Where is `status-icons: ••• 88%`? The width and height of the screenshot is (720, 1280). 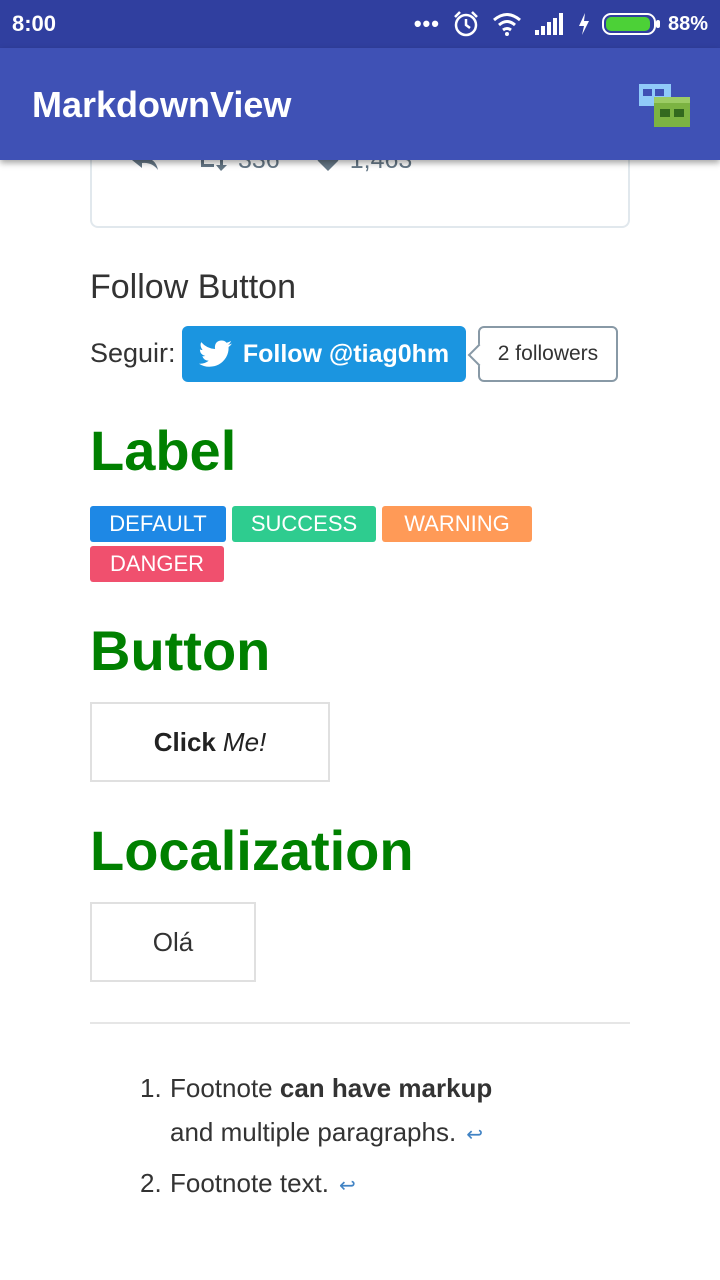
status-icons: ••• 88% is located at coordinates (561, 24).